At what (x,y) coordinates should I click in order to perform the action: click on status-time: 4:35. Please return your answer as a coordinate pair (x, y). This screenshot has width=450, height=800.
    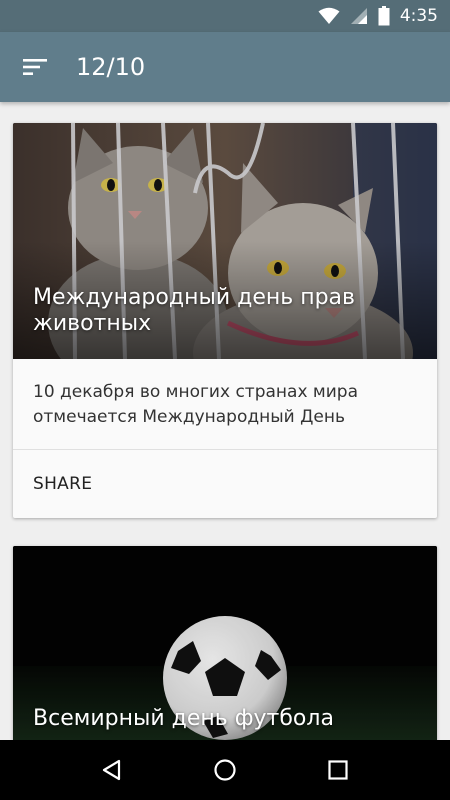
    Looking at the image, I should click on (418, 16).